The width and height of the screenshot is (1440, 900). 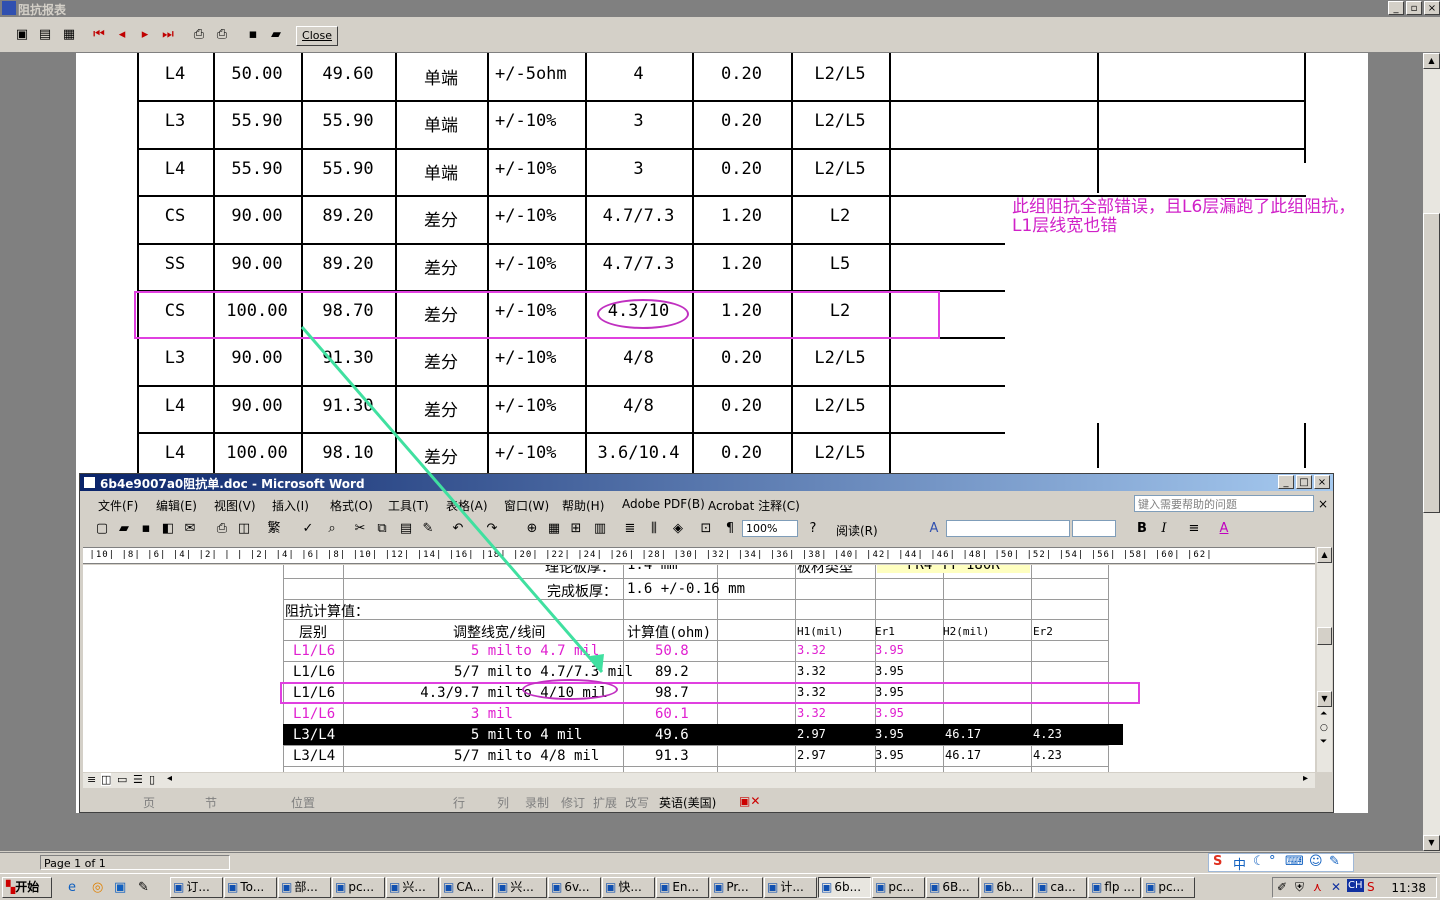 I want to click on next-page-icon: ▸, so click(x=145, y=35).